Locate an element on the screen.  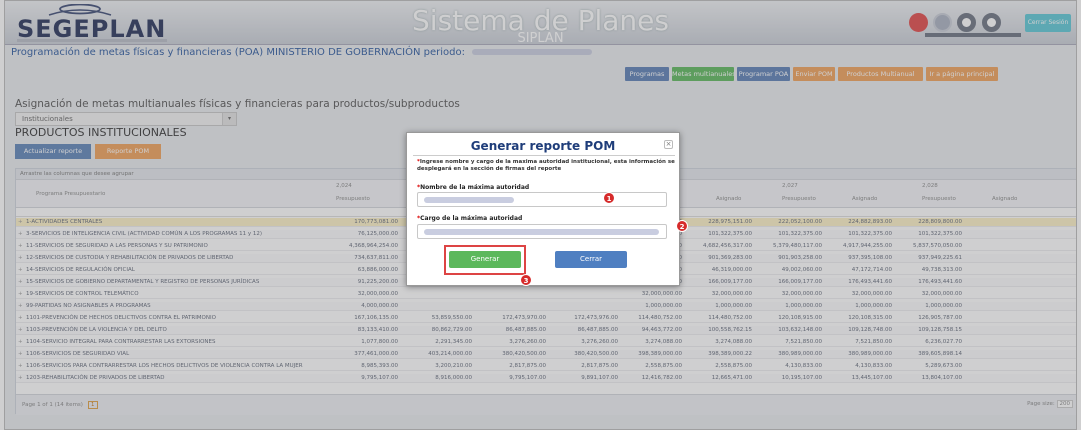
authority-position-value-redacted is located at coordinates (541, 232).